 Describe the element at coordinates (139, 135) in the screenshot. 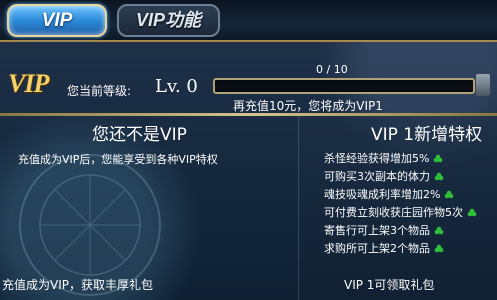

I see `non-vip-title: 您还不是VIP` at that location.